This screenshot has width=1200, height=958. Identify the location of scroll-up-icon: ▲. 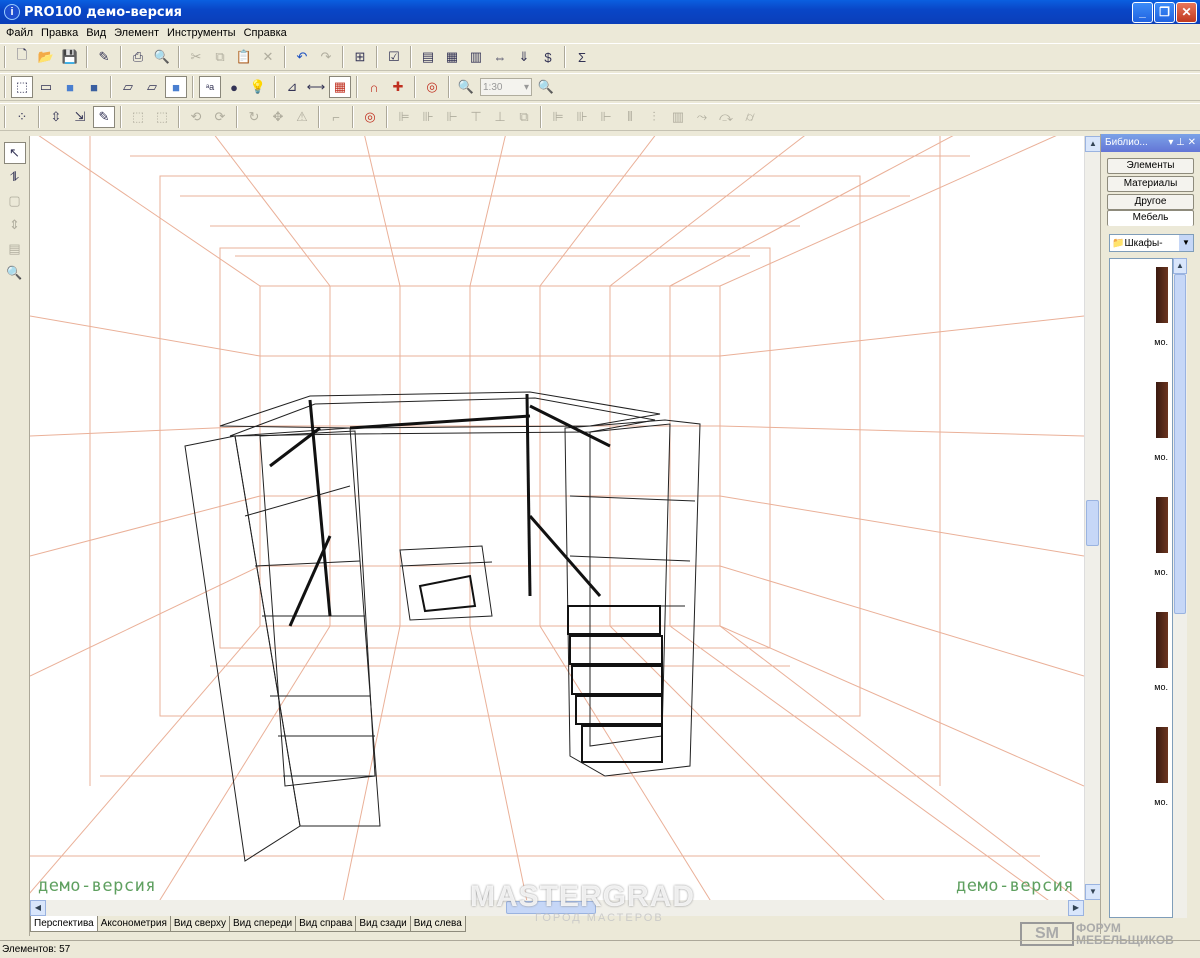
(1093, 144).